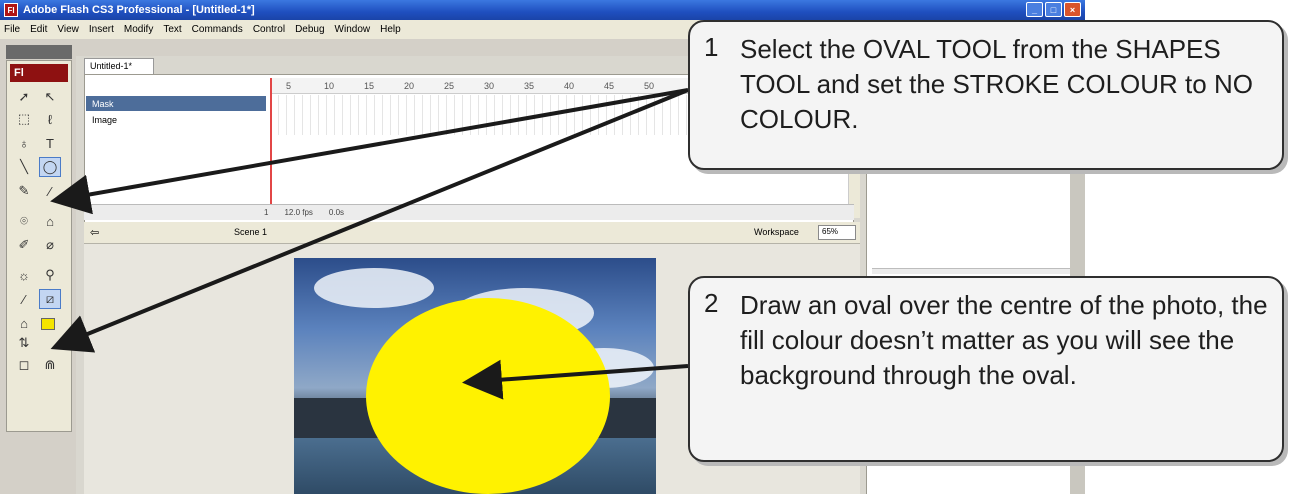 The image size is (1290, 494). What do you see at coordinates (24, 275) in the screenshot?
I see `hand-tool-icon: ☼` at bounding box center [24, 275].